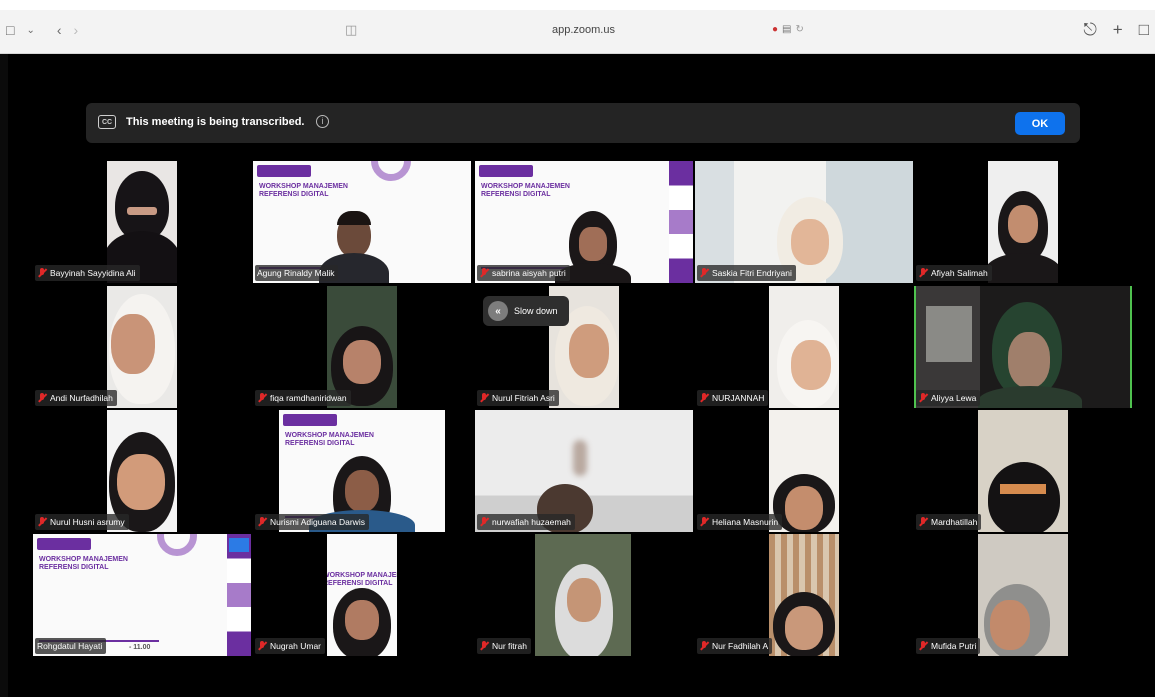 This screenshot has height=697, width=1155. What do you see at coordinates (788, 29) in the screenshot?
I see `recording-icon: ● ▤ ↻` at bounding box center [788, 29].